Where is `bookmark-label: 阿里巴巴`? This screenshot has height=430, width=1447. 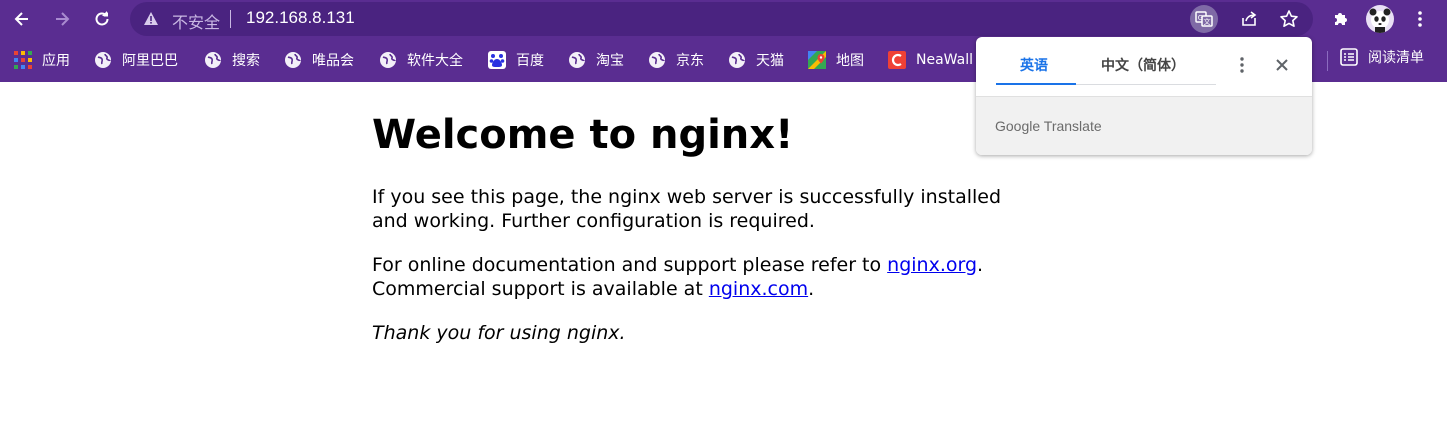 bookmark-label: 阿里巴巴 is located at coordinates (150, 61).